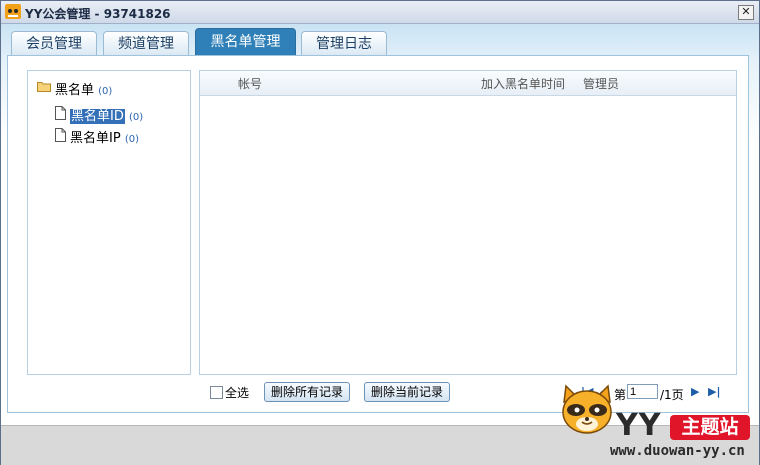 This screenshot has width=760, height=465. Describe the element at coordinates (98, 14) in the screenshot. I see `window-title: YY公会管理 - 93741826` at that location.